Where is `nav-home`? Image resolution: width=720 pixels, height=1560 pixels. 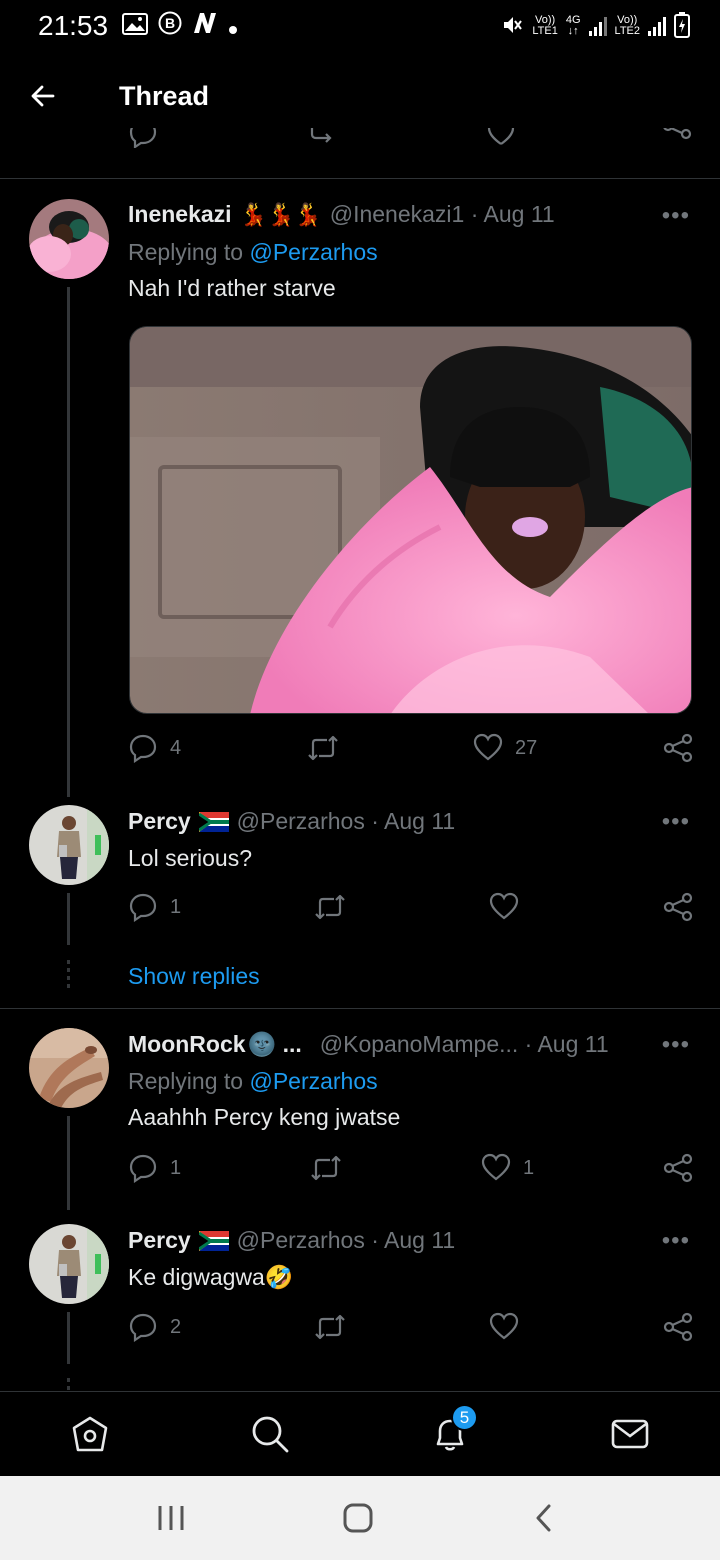
nav-home is located at coordinates (90, 1434).